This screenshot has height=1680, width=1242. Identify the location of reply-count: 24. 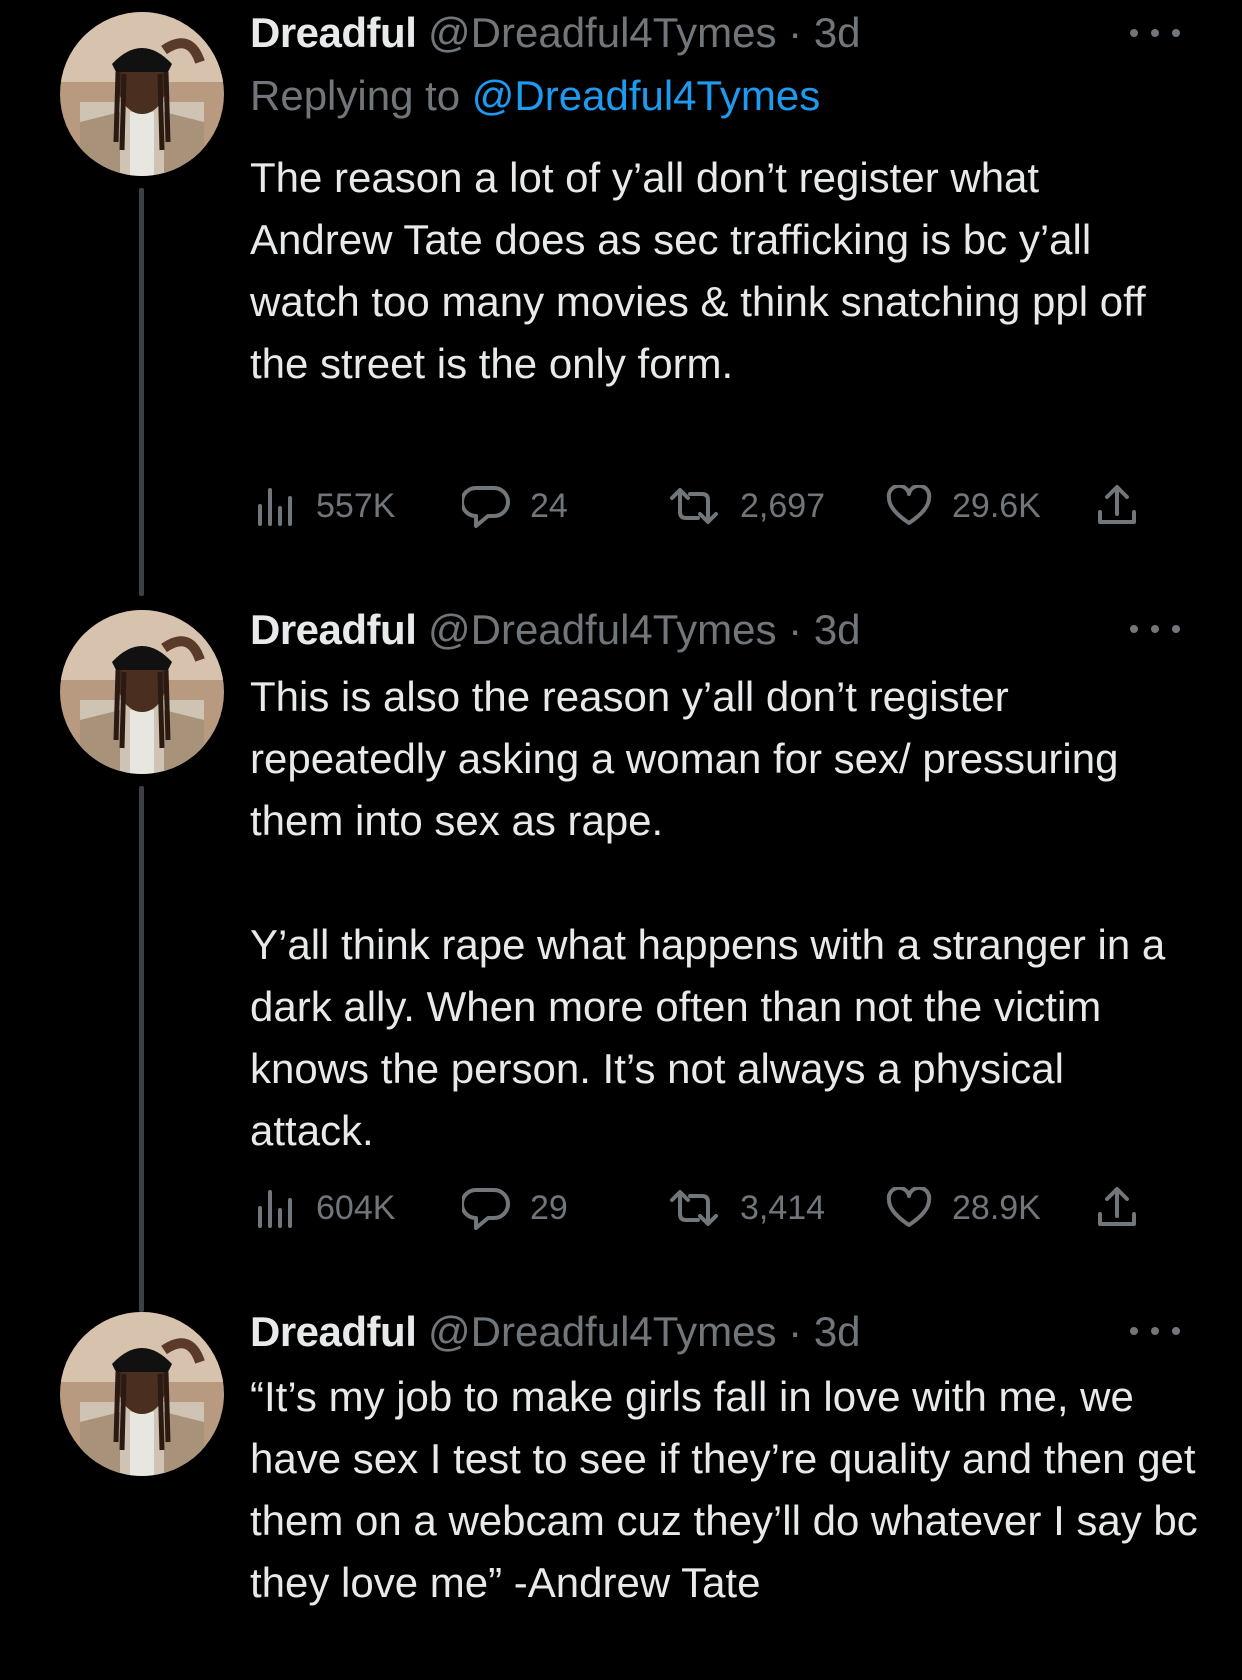
(549, 505).